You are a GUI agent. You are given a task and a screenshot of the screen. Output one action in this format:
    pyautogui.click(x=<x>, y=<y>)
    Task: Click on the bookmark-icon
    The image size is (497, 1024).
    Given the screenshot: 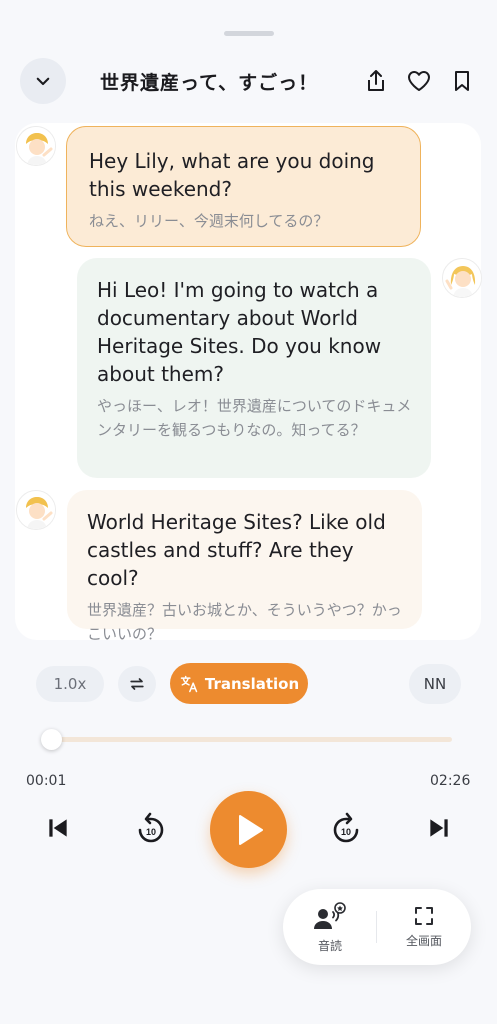 What is the action you would take?
    pyautogui.click(x=462, y=81)
    